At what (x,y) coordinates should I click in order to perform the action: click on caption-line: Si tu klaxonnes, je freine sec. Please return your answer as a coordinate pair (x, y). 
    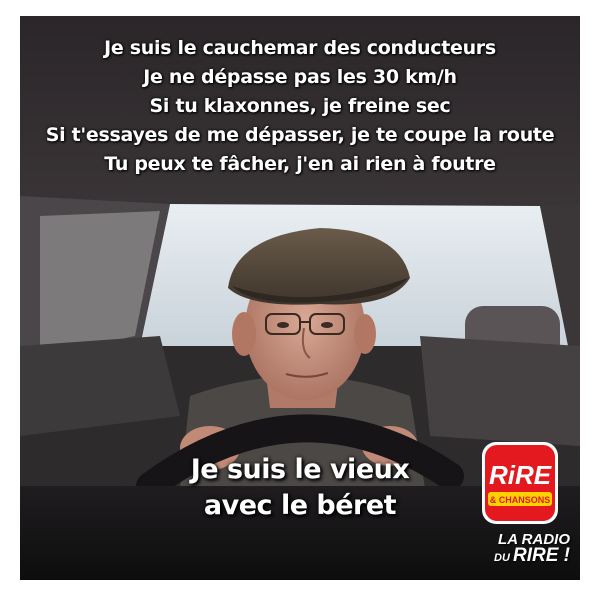
    Looking at the image, I should click on (300, 106).